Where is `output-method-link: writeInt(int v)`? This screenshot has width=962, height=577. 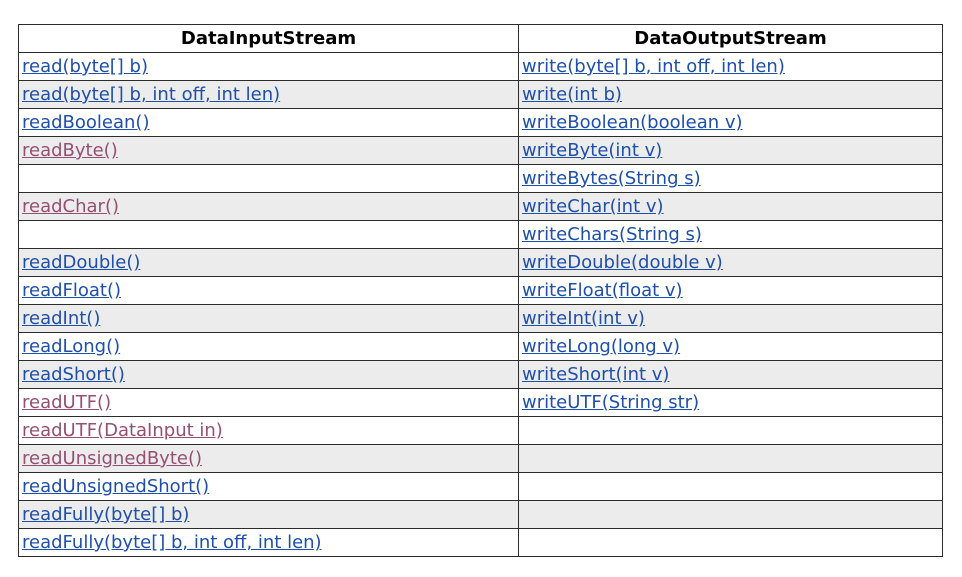
output-method-link: writeInt(int v) is located at coordinates (583, 318).